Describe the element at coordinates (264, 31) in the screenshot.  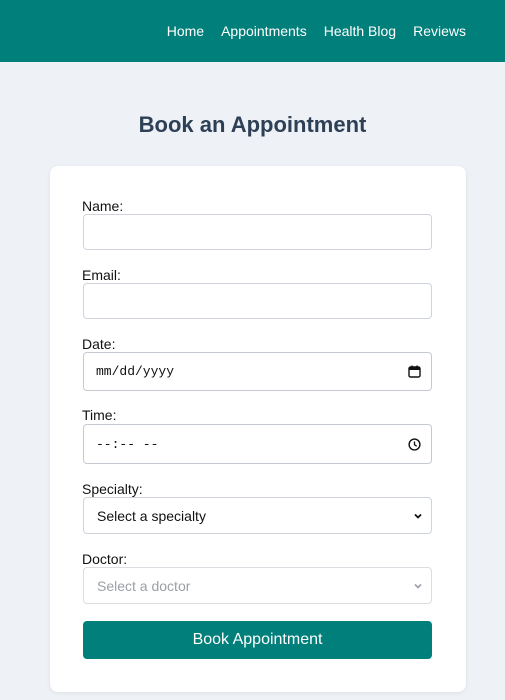
I see `nav-link-appointments: Appointments` at that location.